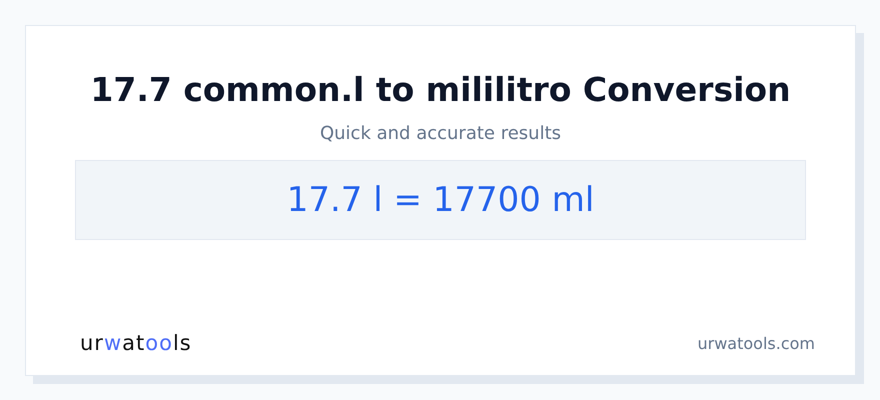 The width and height of the screenshot is (880, 400). Describe the element at coordinates (440, 89) in the screenshot. I see `page-title: 17.7 common.l to mililitro Conversion` at that location.